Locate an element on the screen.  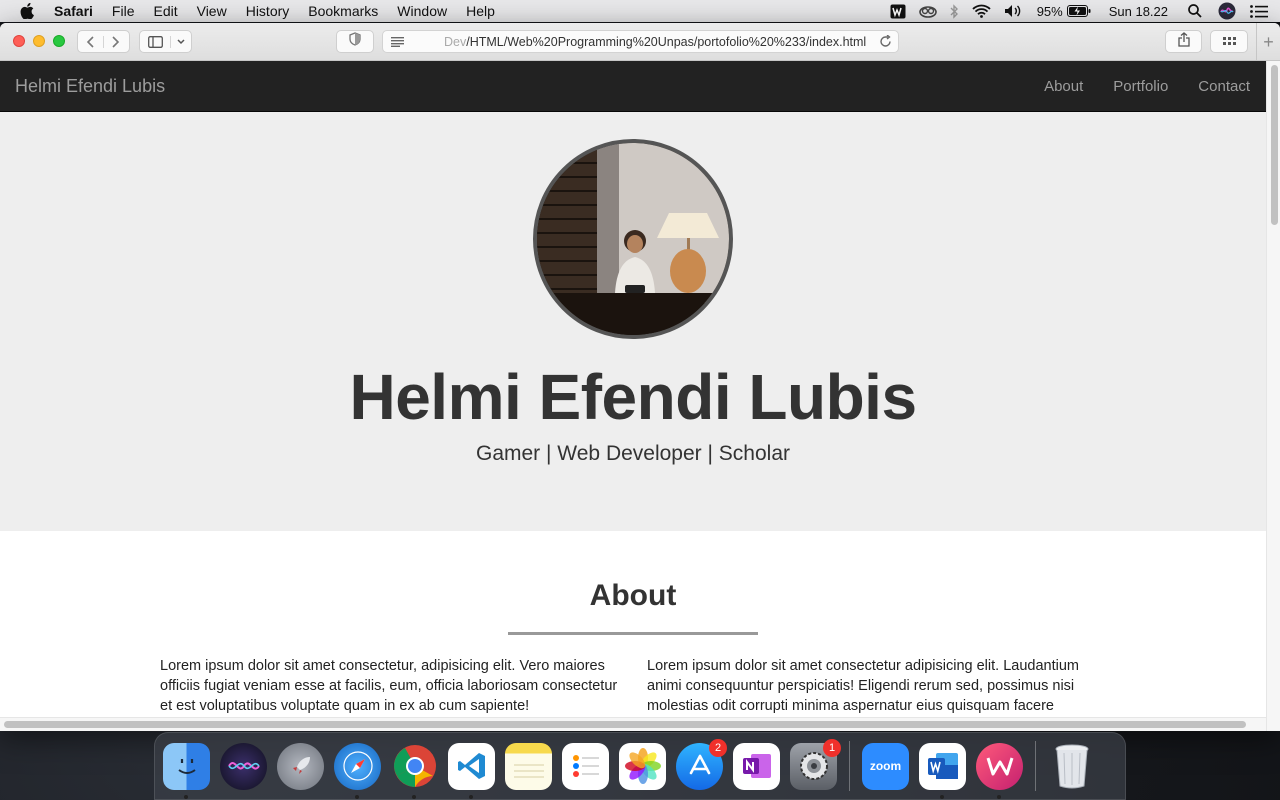
nav-link-portfolio: Portfolio is located at coordinates (1140, 86).